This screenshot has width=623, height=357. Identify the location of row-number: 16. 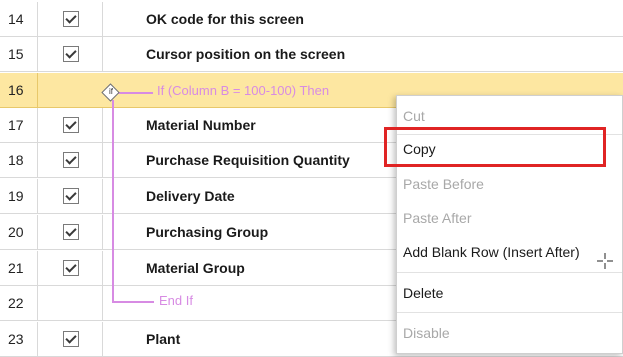
(19, 90).